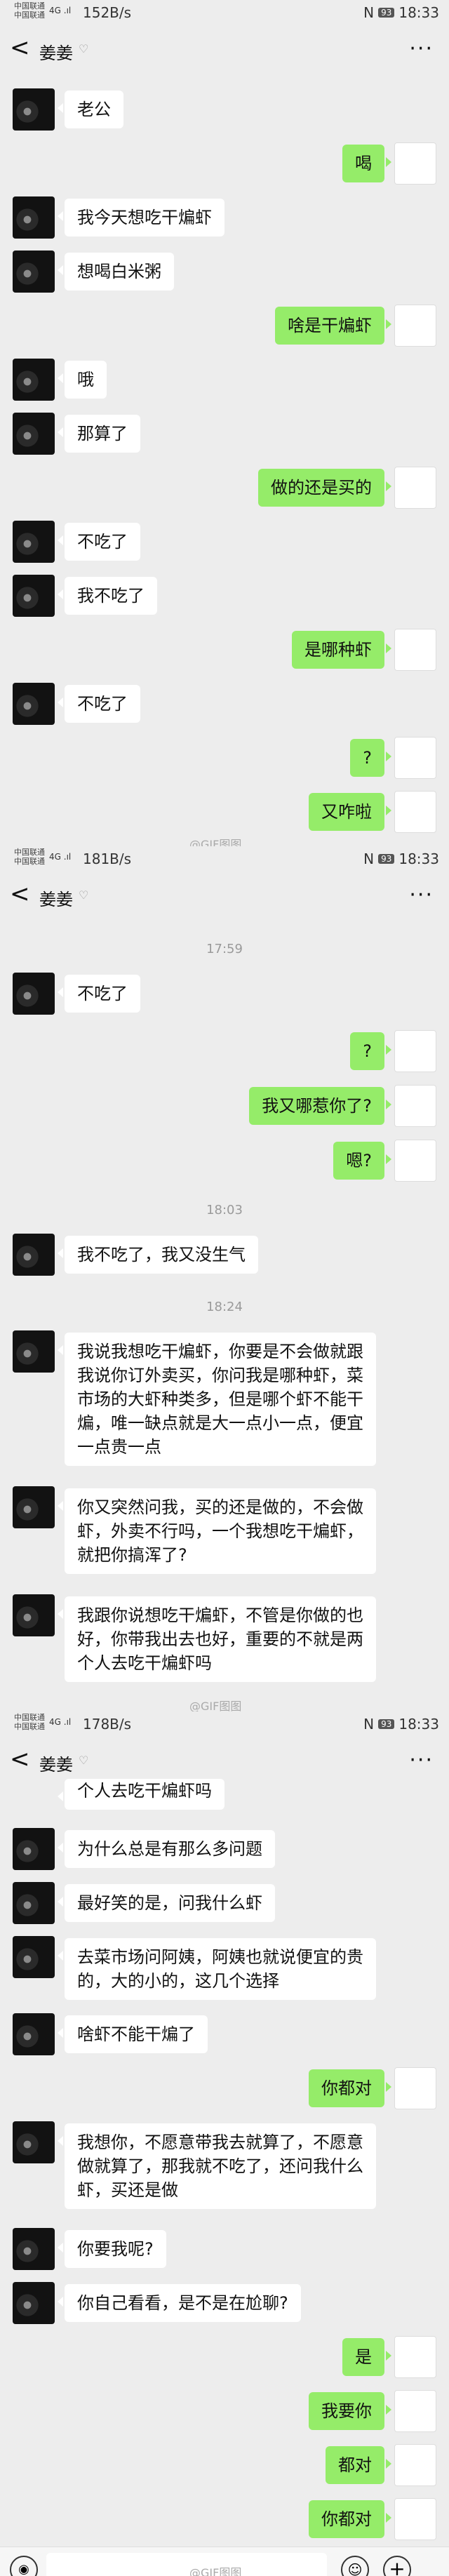  What do you see at coordinates (166, 1903) in the screenshot?
I see `message-bubble: 最好笑的是，问我什么虾` at bounding box center [166, 1903].